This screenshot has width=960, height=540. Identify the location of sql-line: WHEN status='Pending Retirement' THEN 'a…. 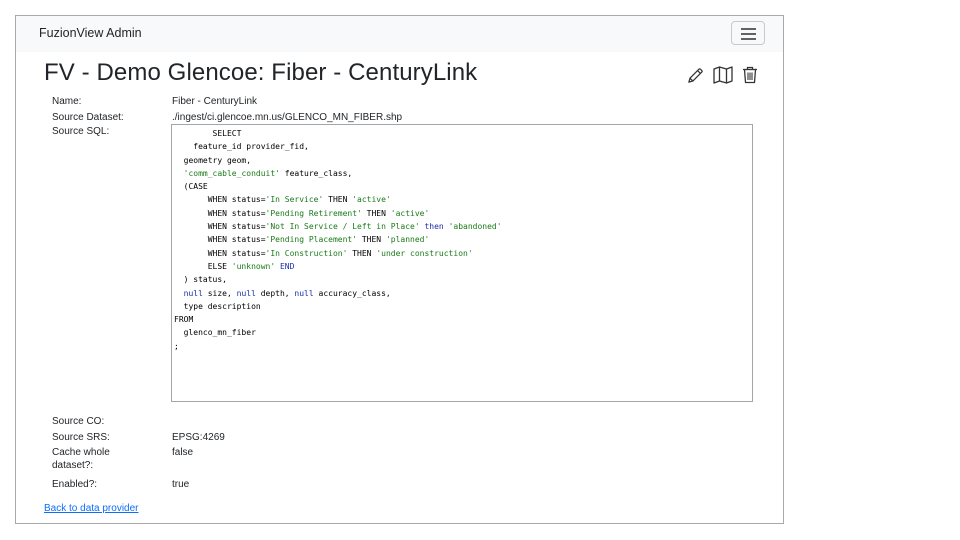
(463, 213).